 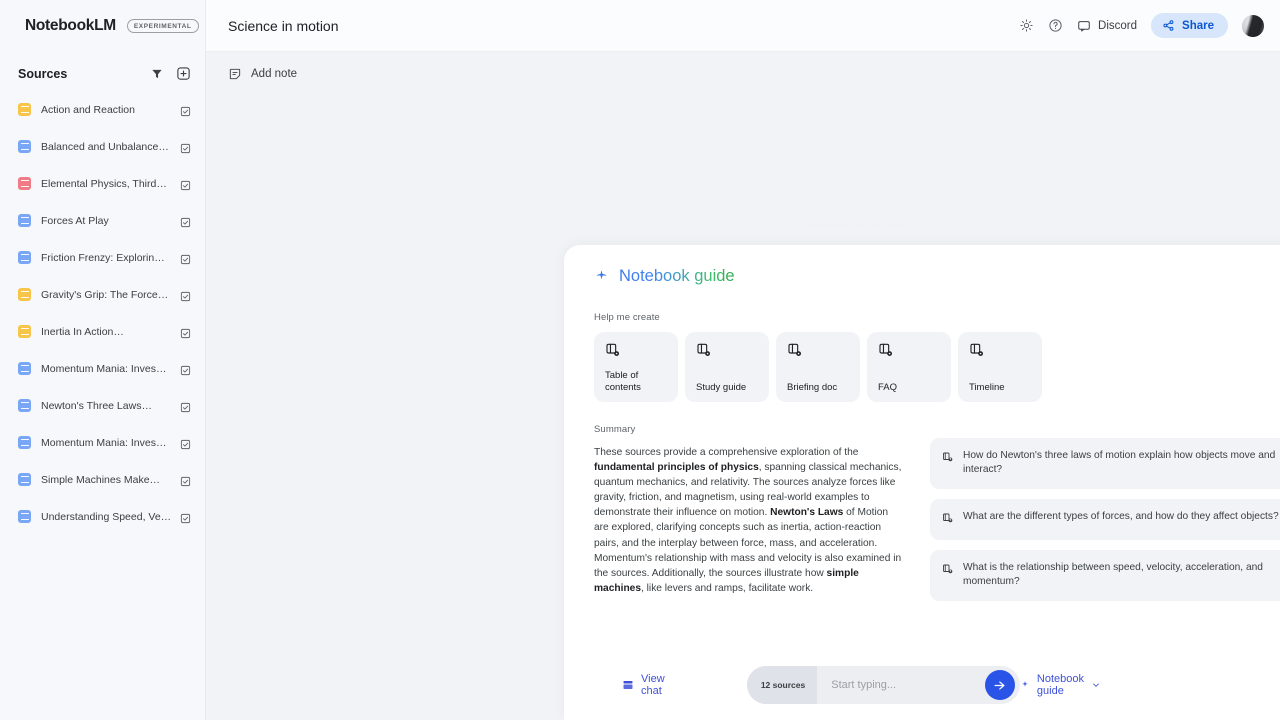 I want to click on guide-title: Notebook guide, so click(x=677, y=276).